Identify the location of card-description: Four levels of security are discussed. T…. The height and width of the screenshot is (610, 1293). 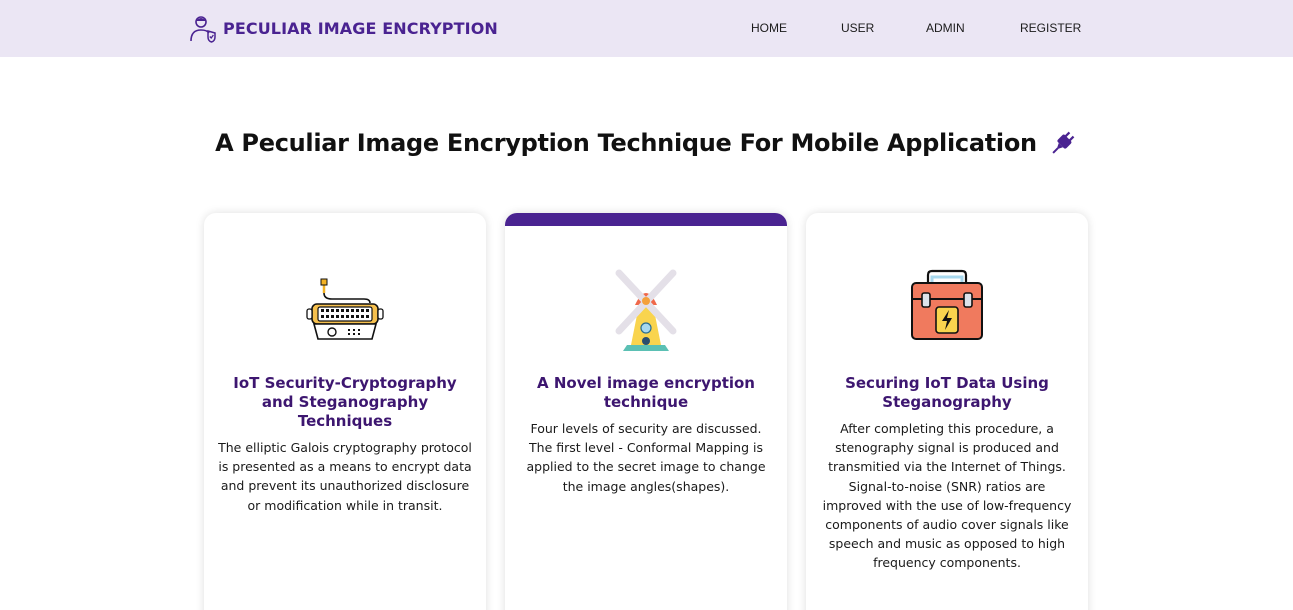
(646, 457).